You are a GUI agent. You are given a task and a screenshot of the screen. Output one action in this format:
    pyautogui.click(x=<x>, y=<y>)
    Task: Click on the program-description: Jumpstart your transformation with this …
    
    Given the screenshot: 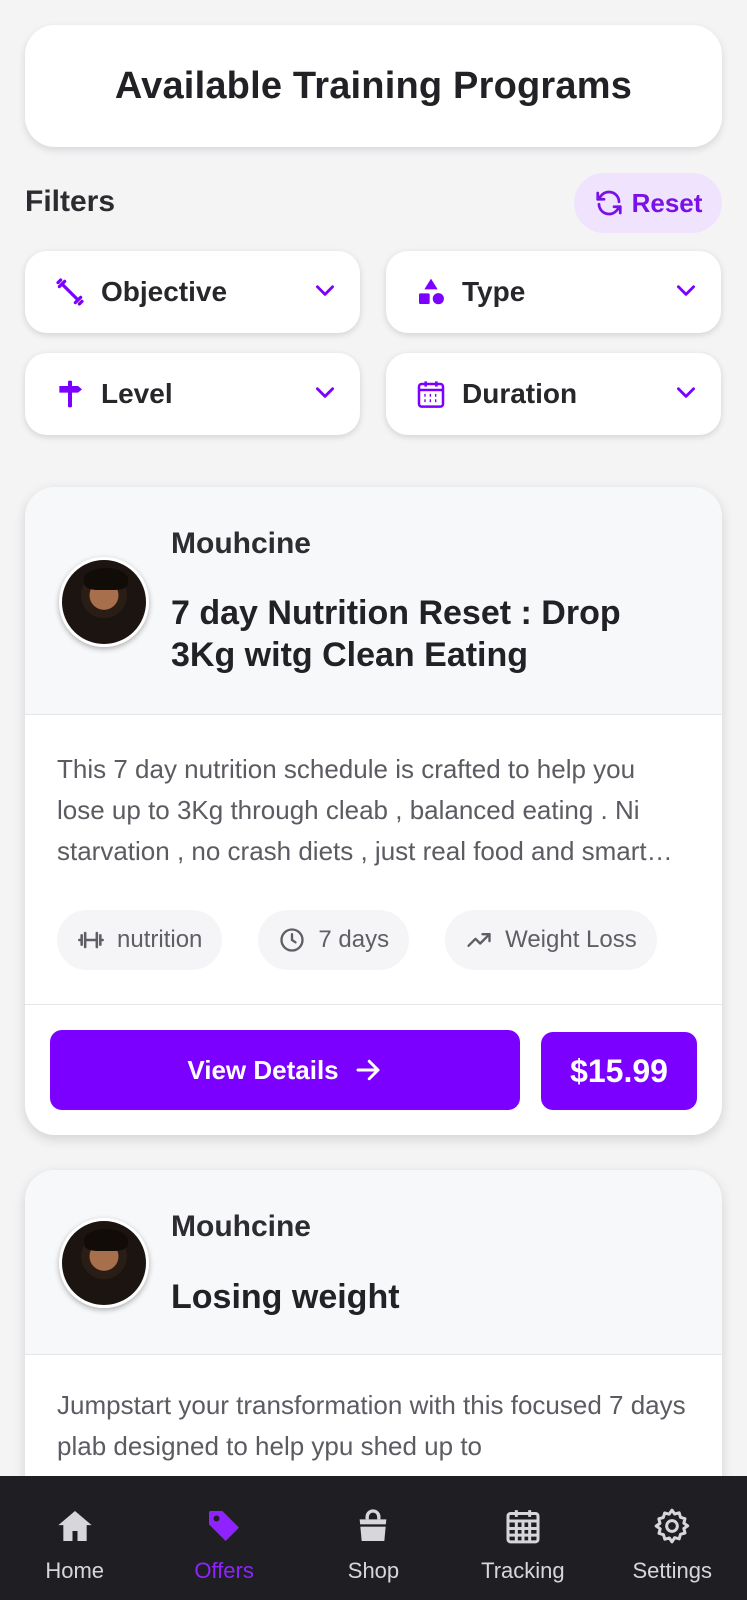 What is the action you would take?
    pyautogui.click(x=371, y=1425)
    